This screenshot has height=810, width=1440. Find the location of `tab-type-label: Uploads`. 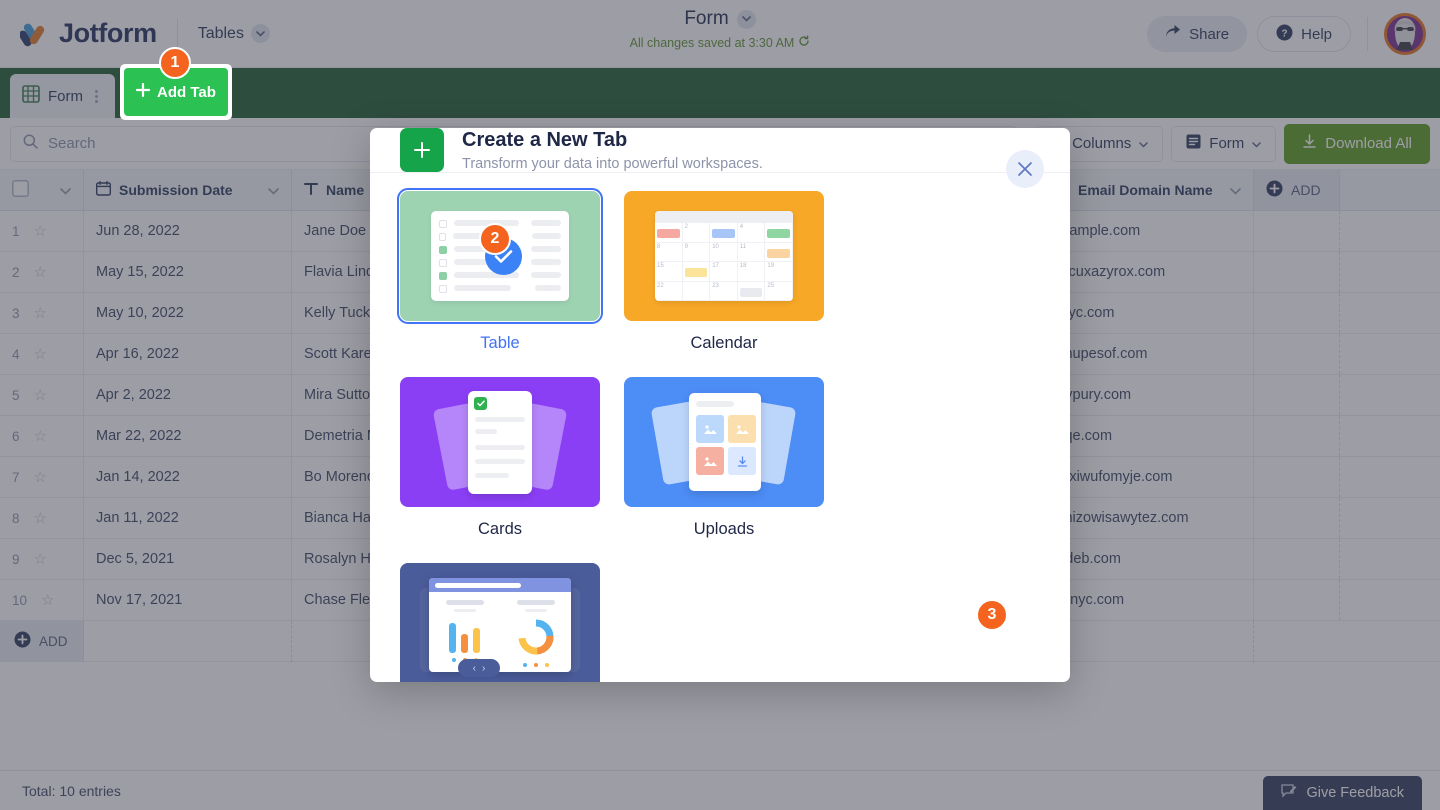

tab-type-label: Uploads is located at coordinates (724, 529).